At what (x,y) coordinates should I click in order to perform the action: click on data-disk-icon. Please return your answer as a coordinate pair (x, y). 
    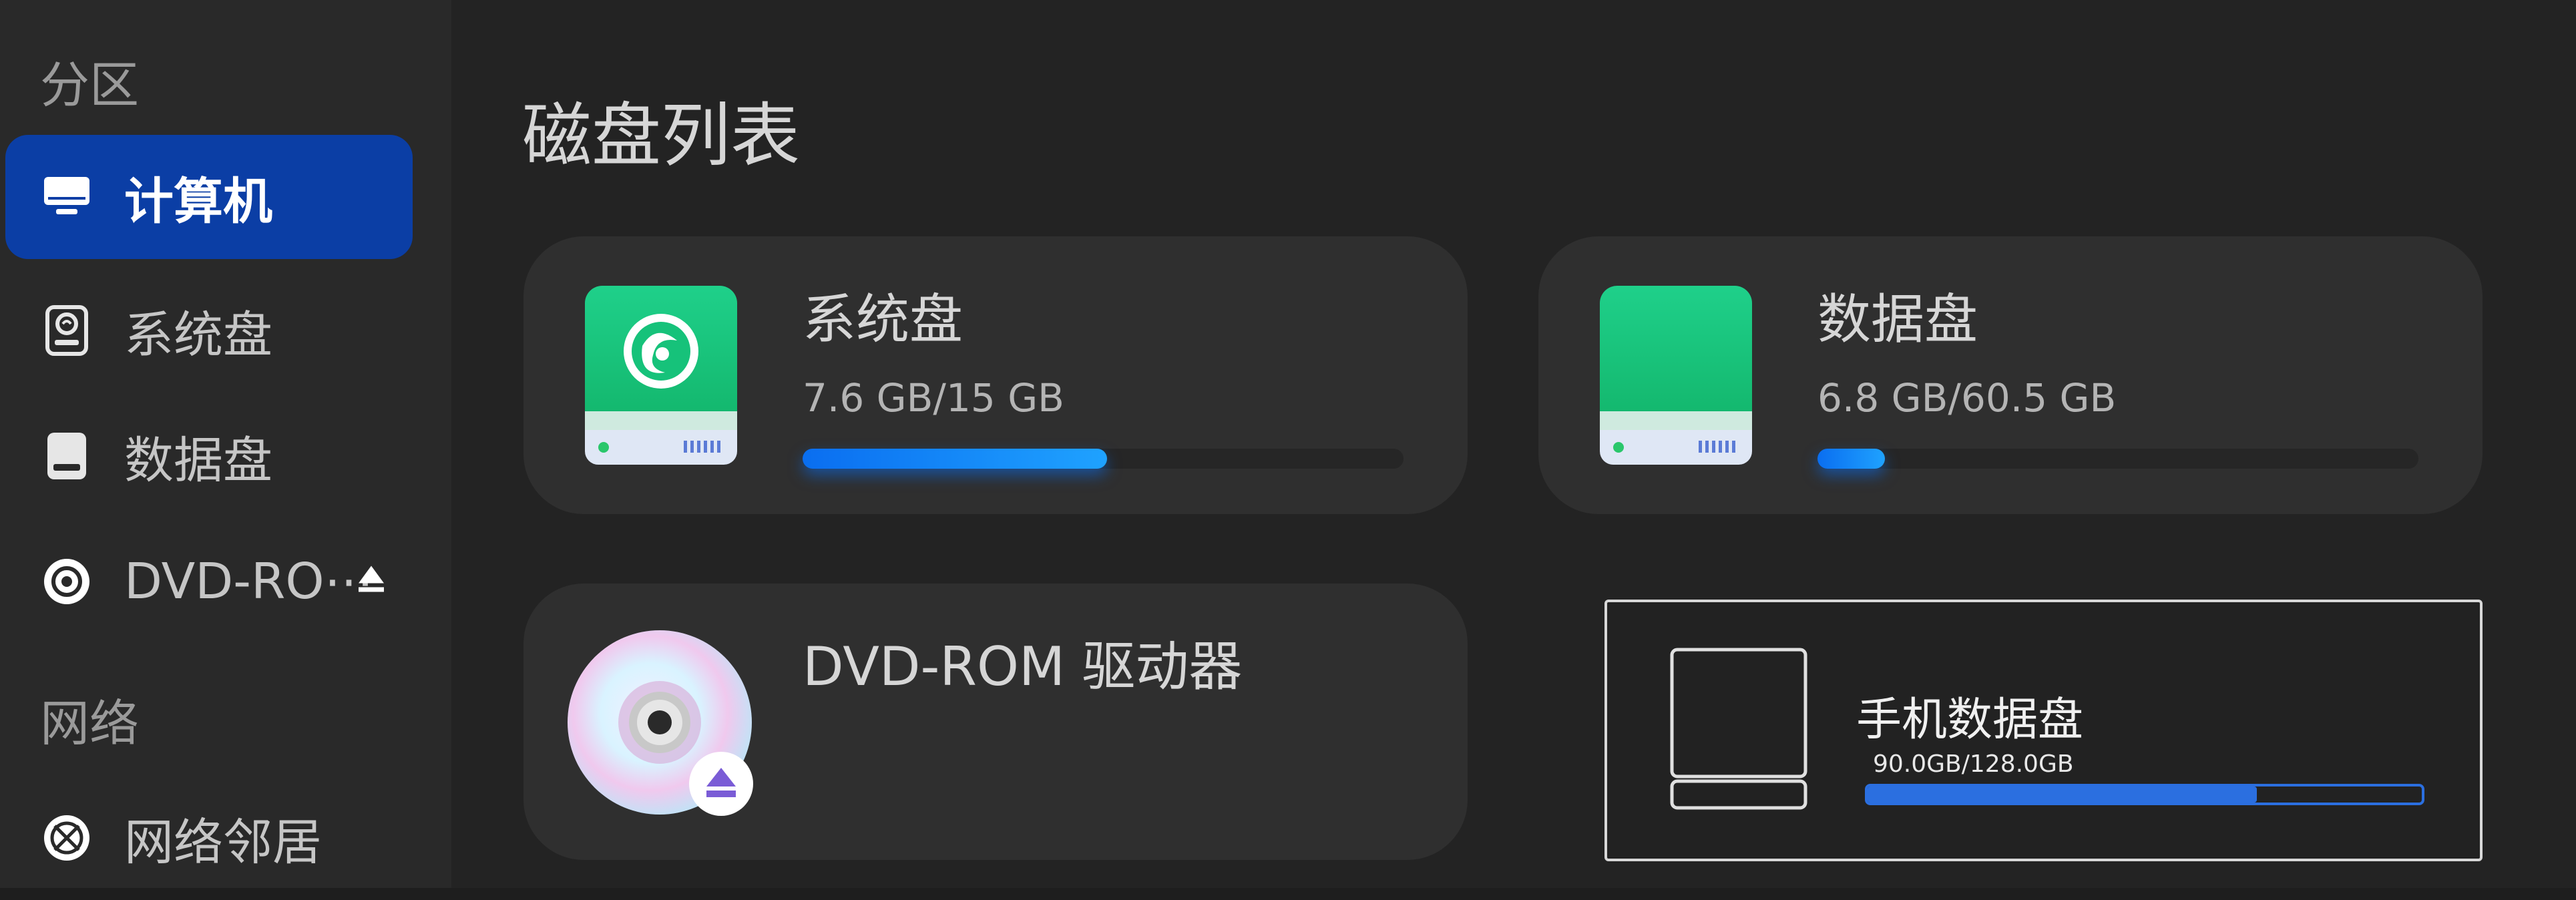
    Looking at the image, I should click on (66, 456).